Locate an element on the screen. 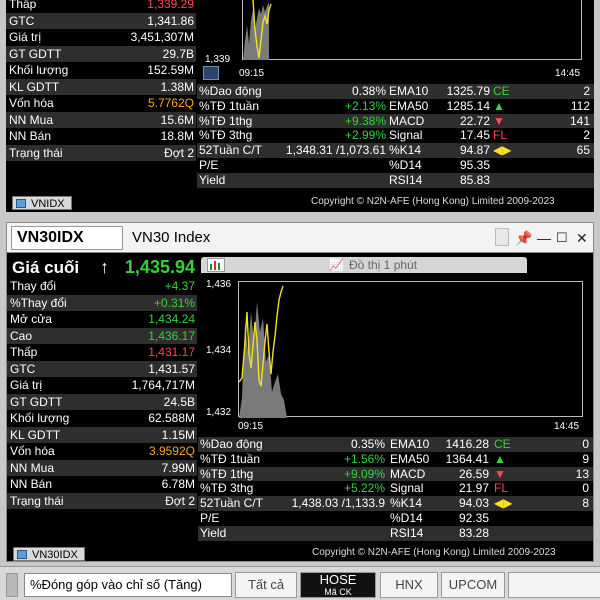  toolbar-grip is located at coordinates (12, 585).